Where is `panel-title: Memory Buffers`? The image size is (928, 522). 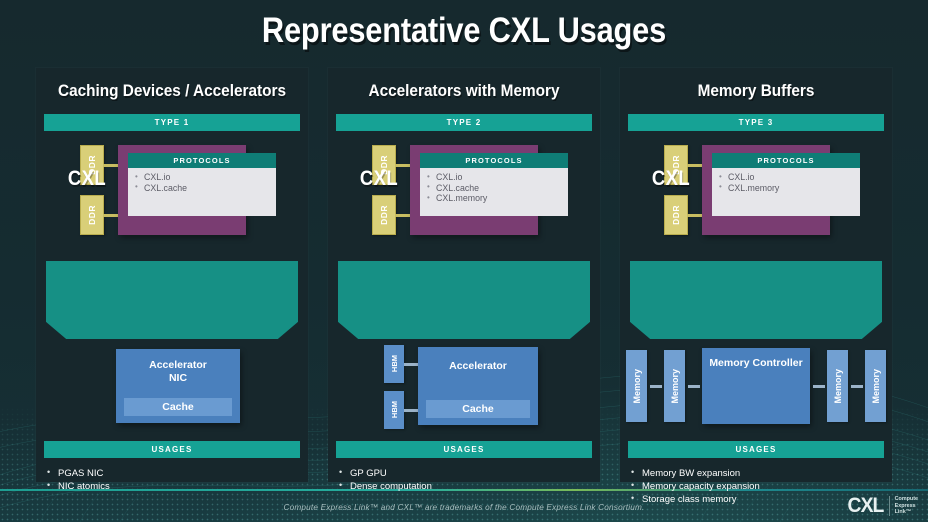
panel-title: Memory Buffers is located at coordinates (756, 91).